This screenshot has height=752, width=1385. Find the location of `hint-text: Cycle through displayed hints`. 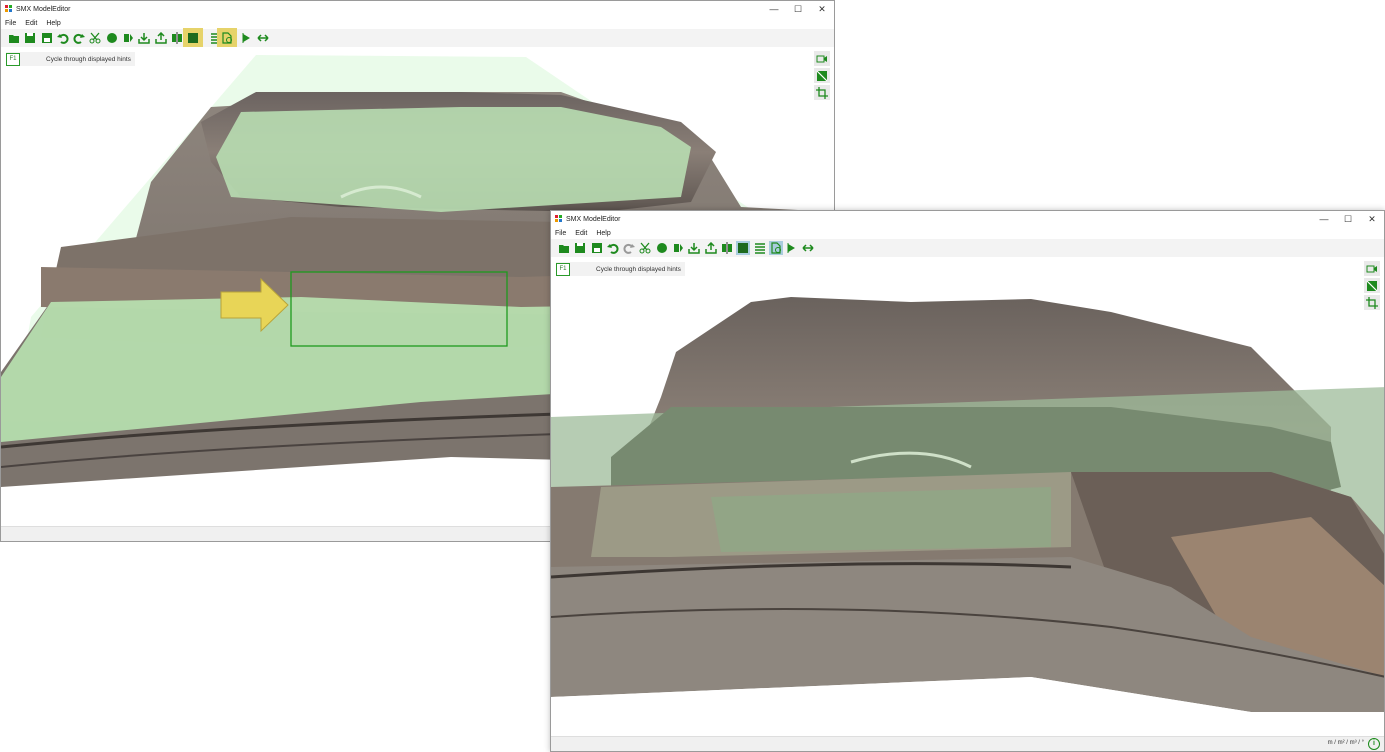

hint-text: Cycle through displayed hints is located at coordinates (638, 269).